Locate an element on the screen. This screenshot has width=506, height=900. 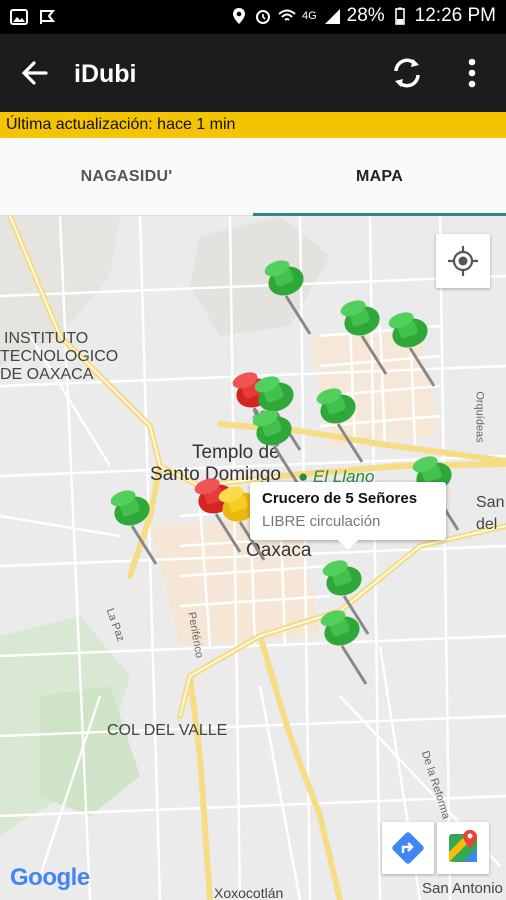
signal-icon is located at coordinates (332, 16).